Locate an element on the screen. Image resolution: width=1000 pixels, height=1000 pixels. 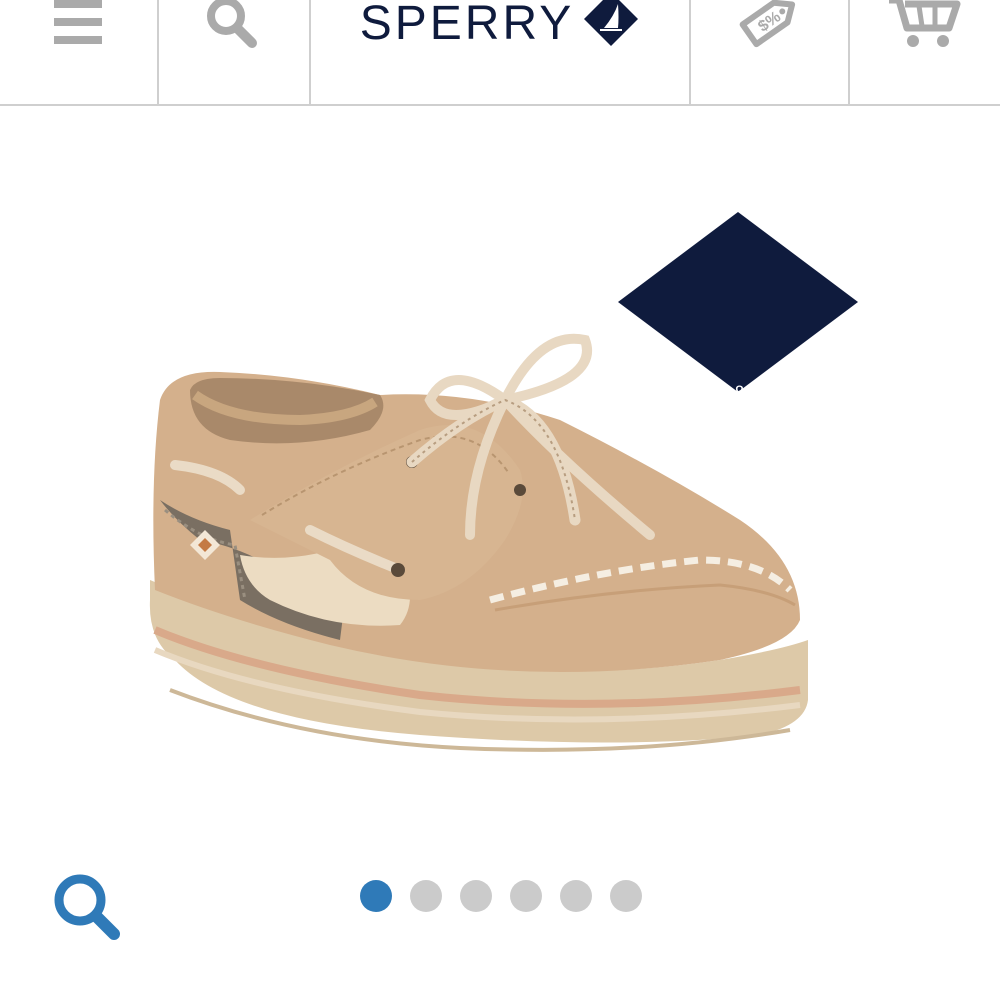
sperry-sail-diamond-icon is located at coordinates (611, 23).